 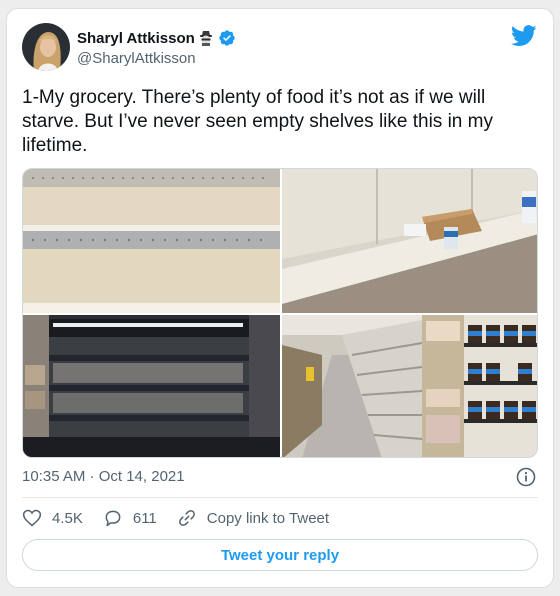 What do you see at coordinates (409, 241) in the screenshot?
I see `photo-shelves-box-carton` at bounding box center [409, 241].